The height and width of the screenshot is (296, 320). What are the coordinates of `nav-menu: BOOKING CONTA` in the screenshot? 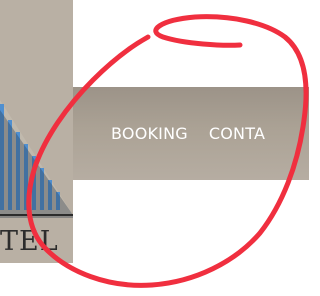 It's located at (188, 133).